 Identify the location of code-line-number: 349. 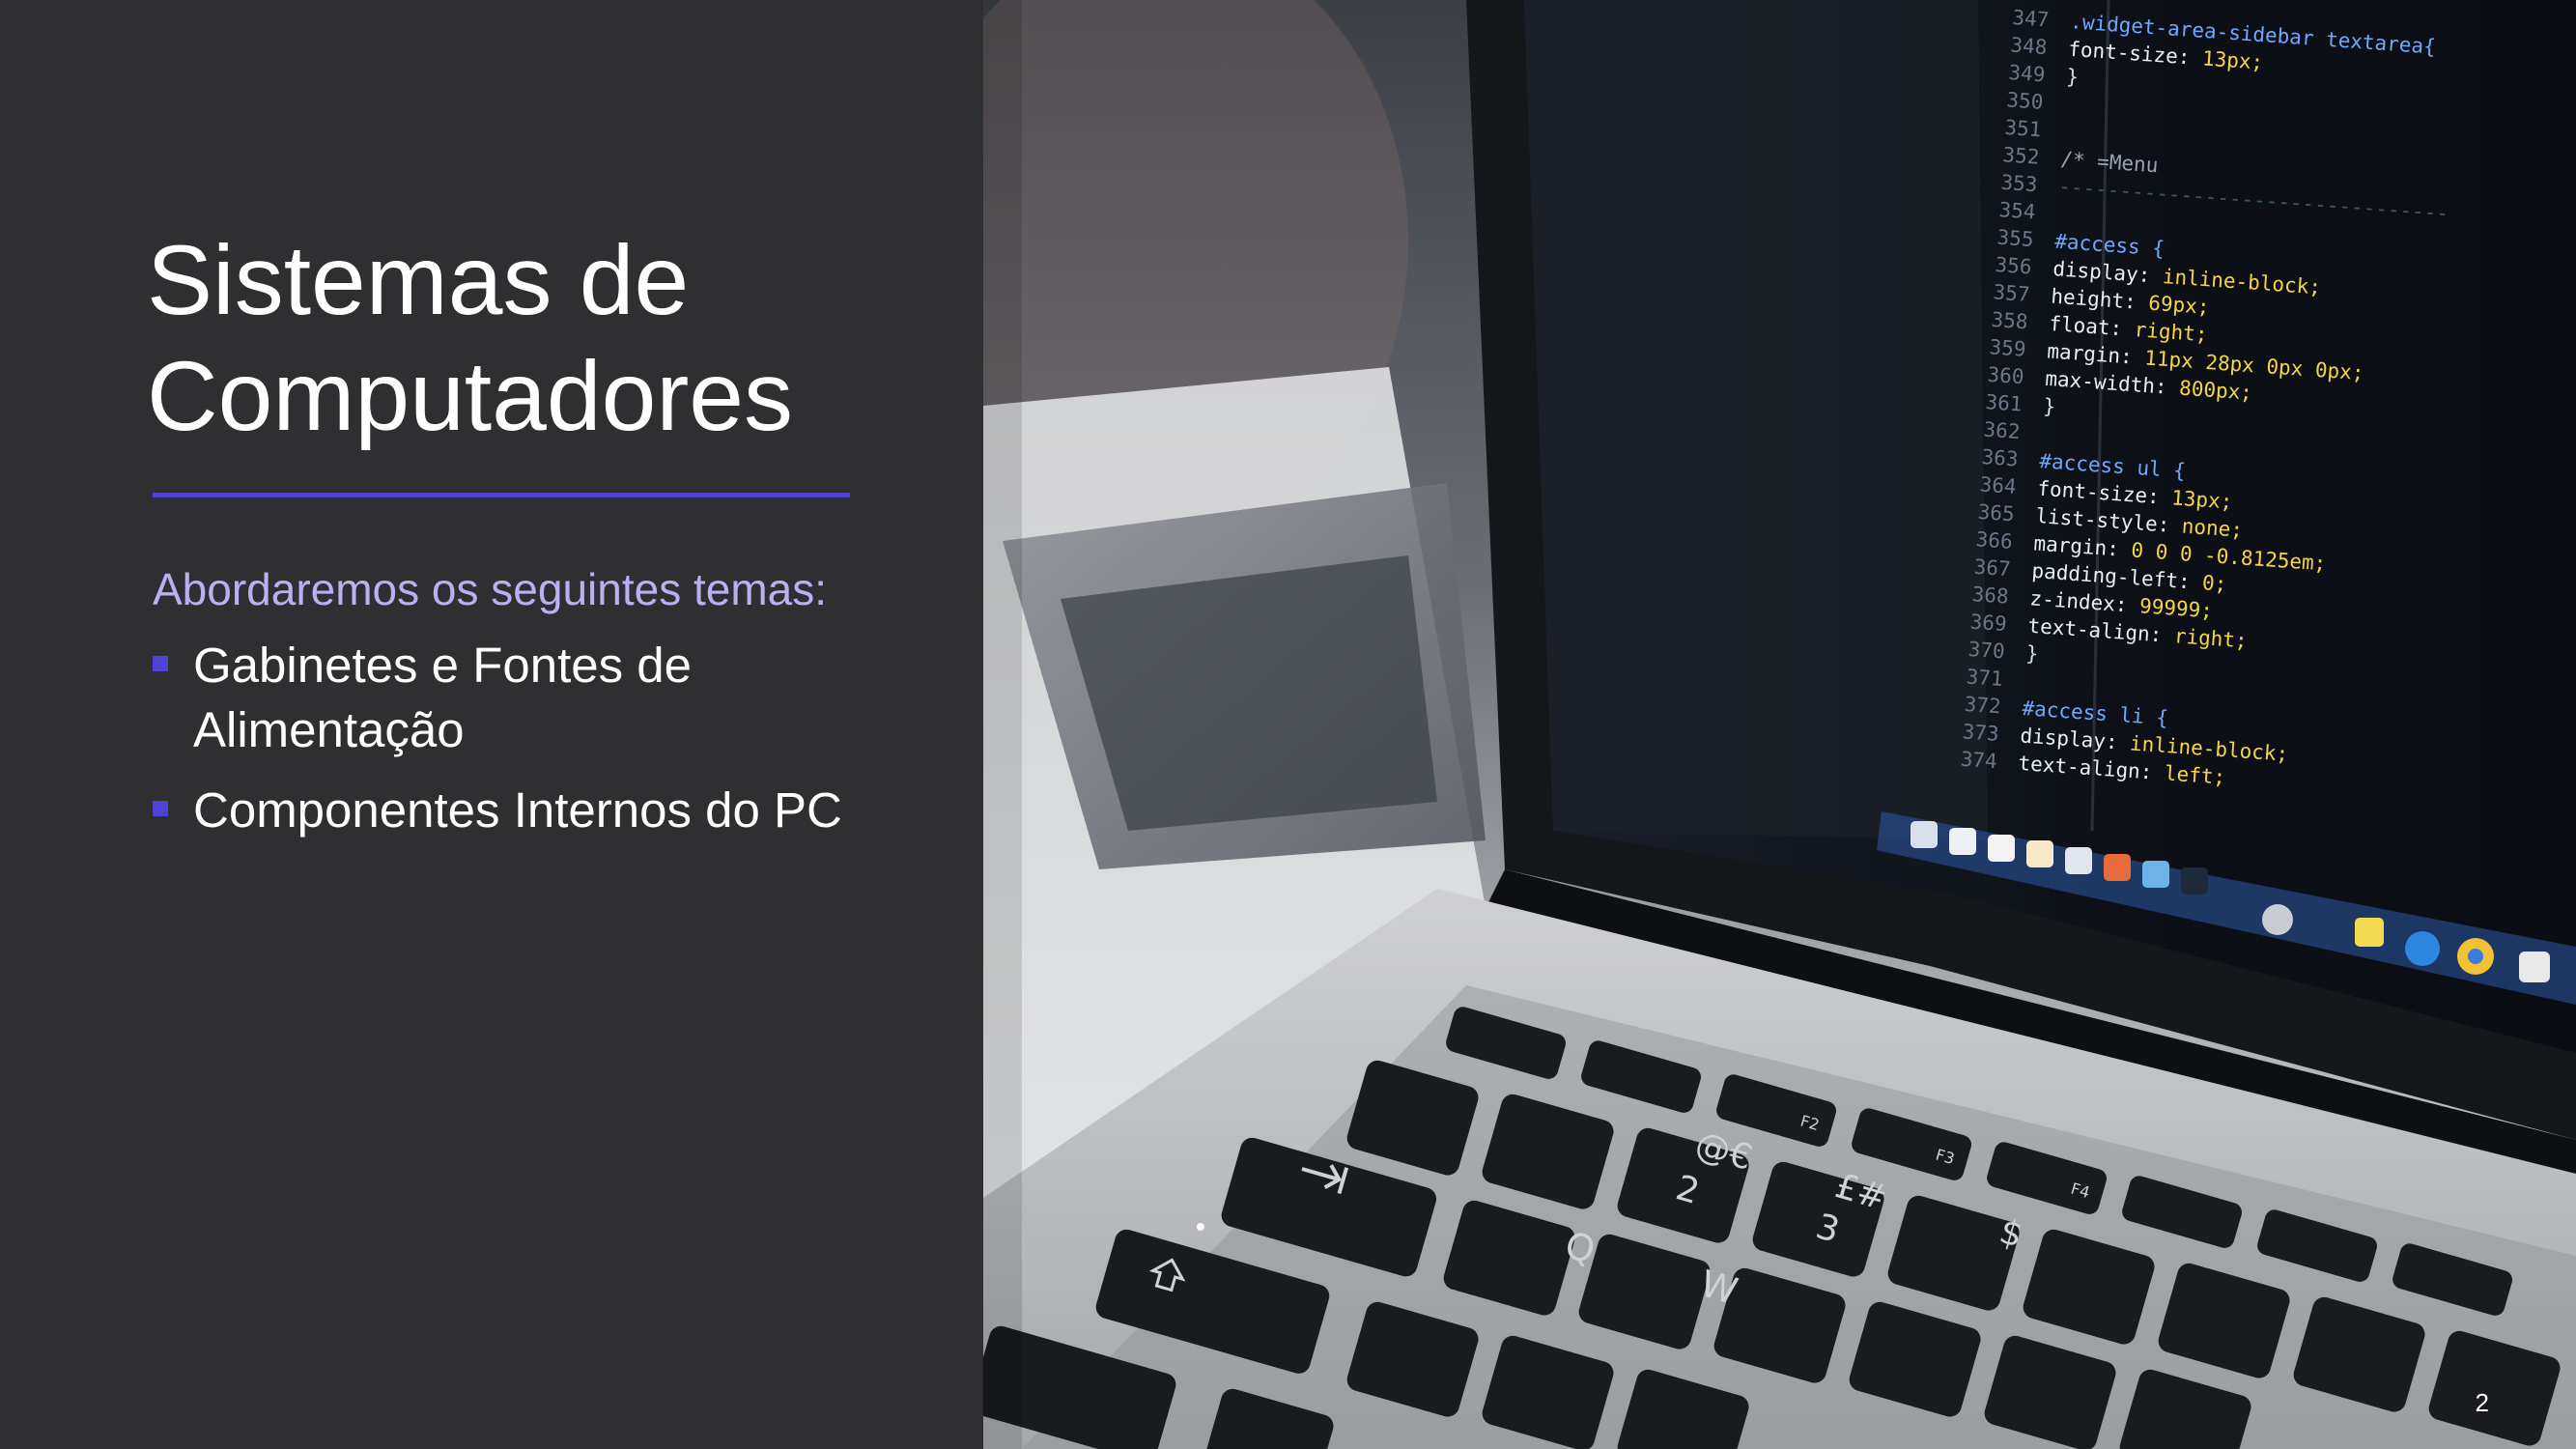
(2028, 74).